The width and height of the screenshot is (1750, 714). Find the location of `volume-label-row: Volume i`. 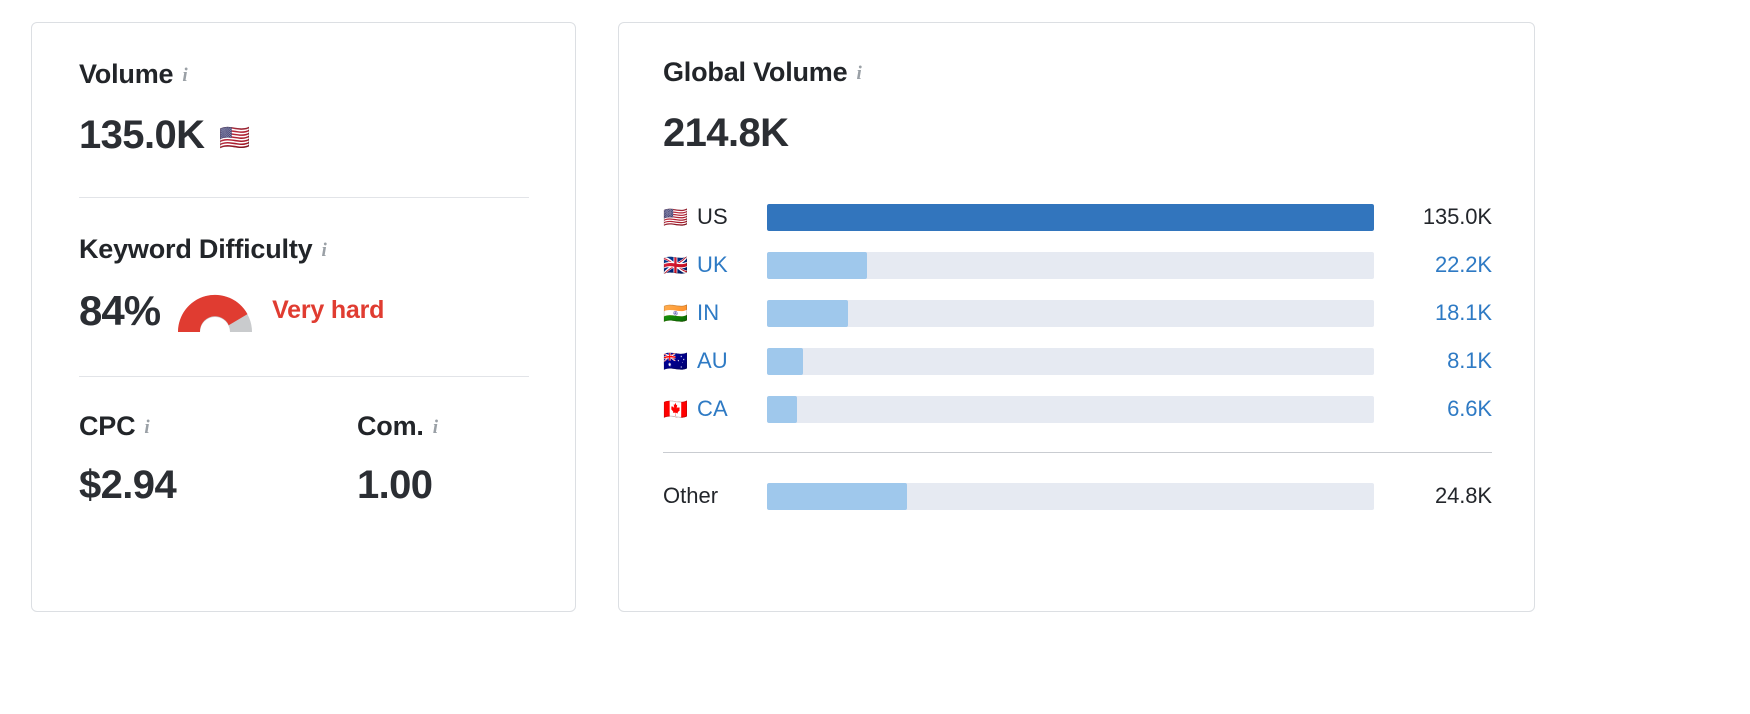

volume-label-row: Volume i is located at coordinates (304, 74).